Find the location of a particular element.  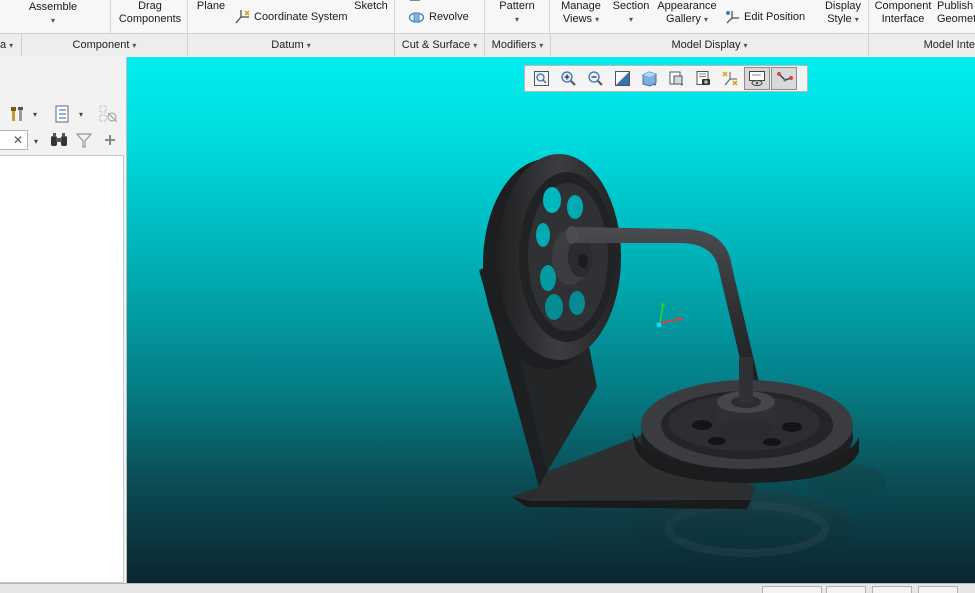

group-model-display: Model Display ▾ is located at coordinates (710, 45).